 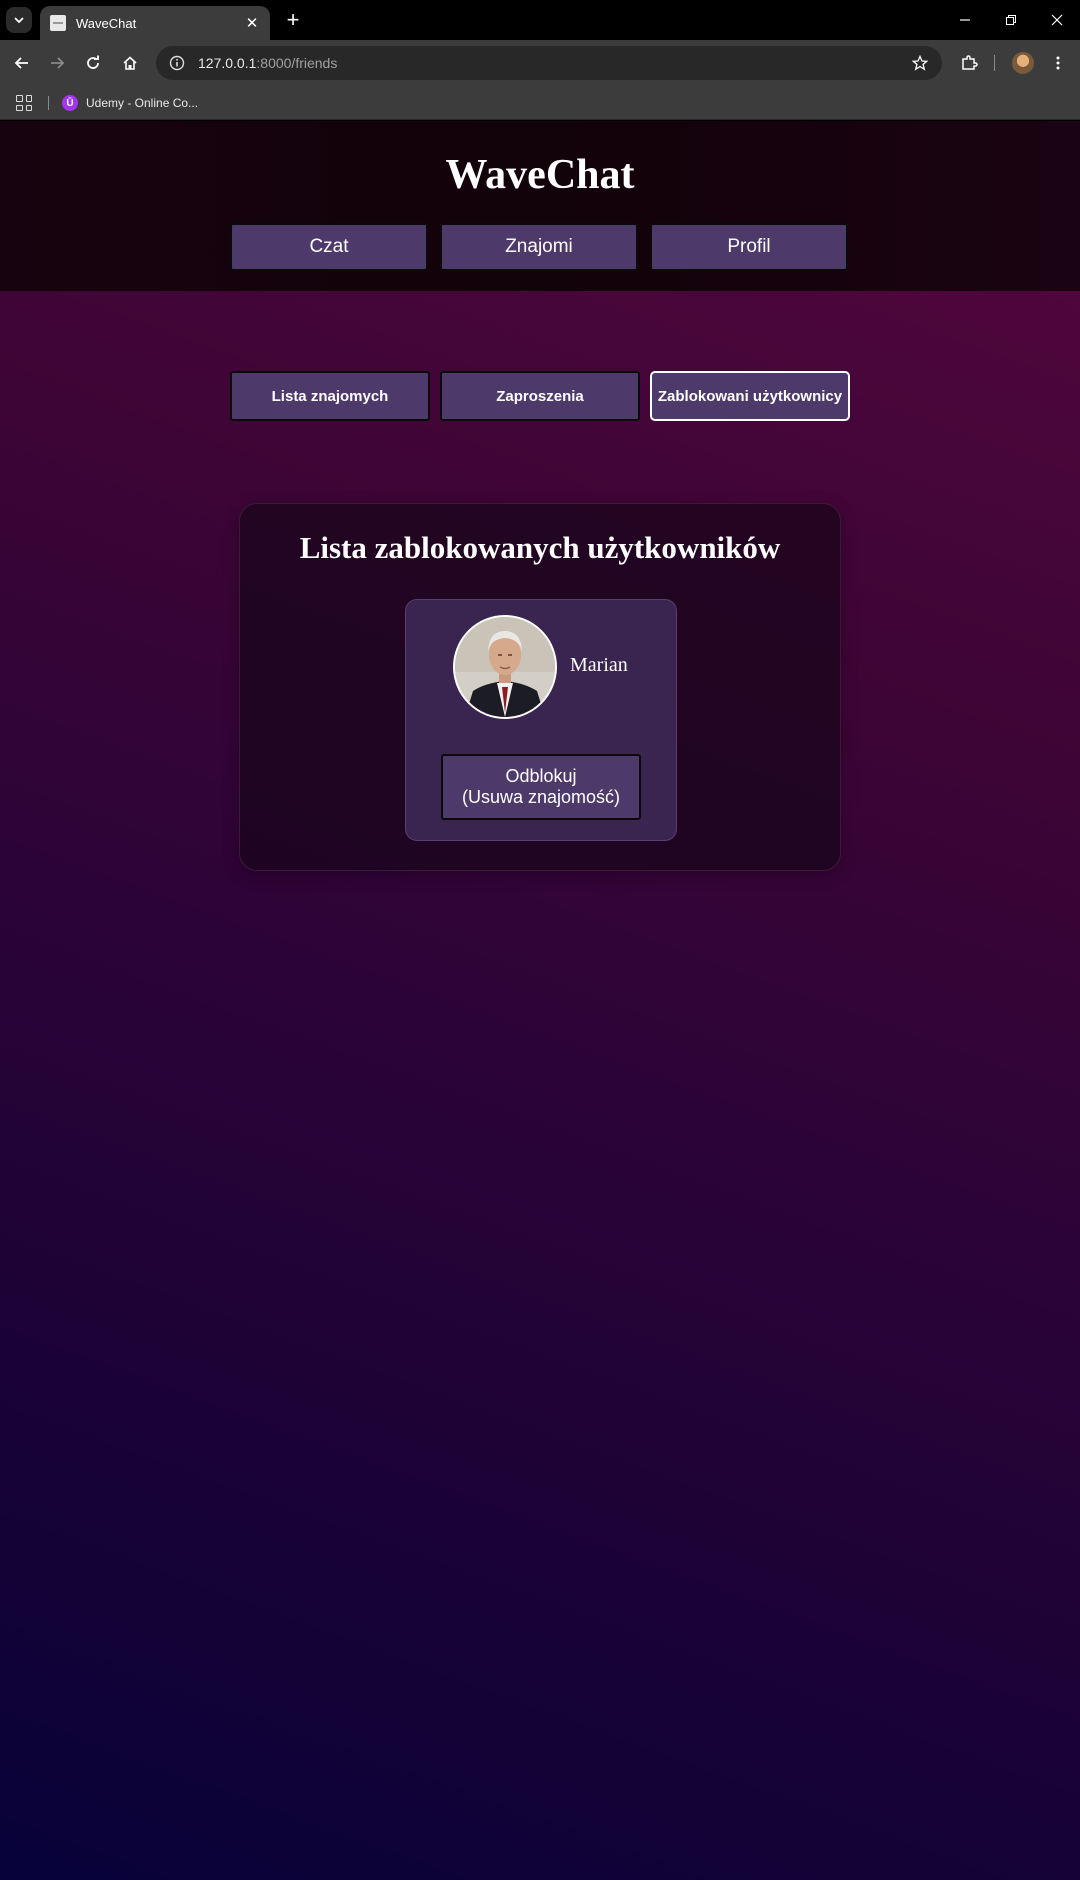 I want to click on unblock-label: Odblokuj, so click(x=541, y=776).